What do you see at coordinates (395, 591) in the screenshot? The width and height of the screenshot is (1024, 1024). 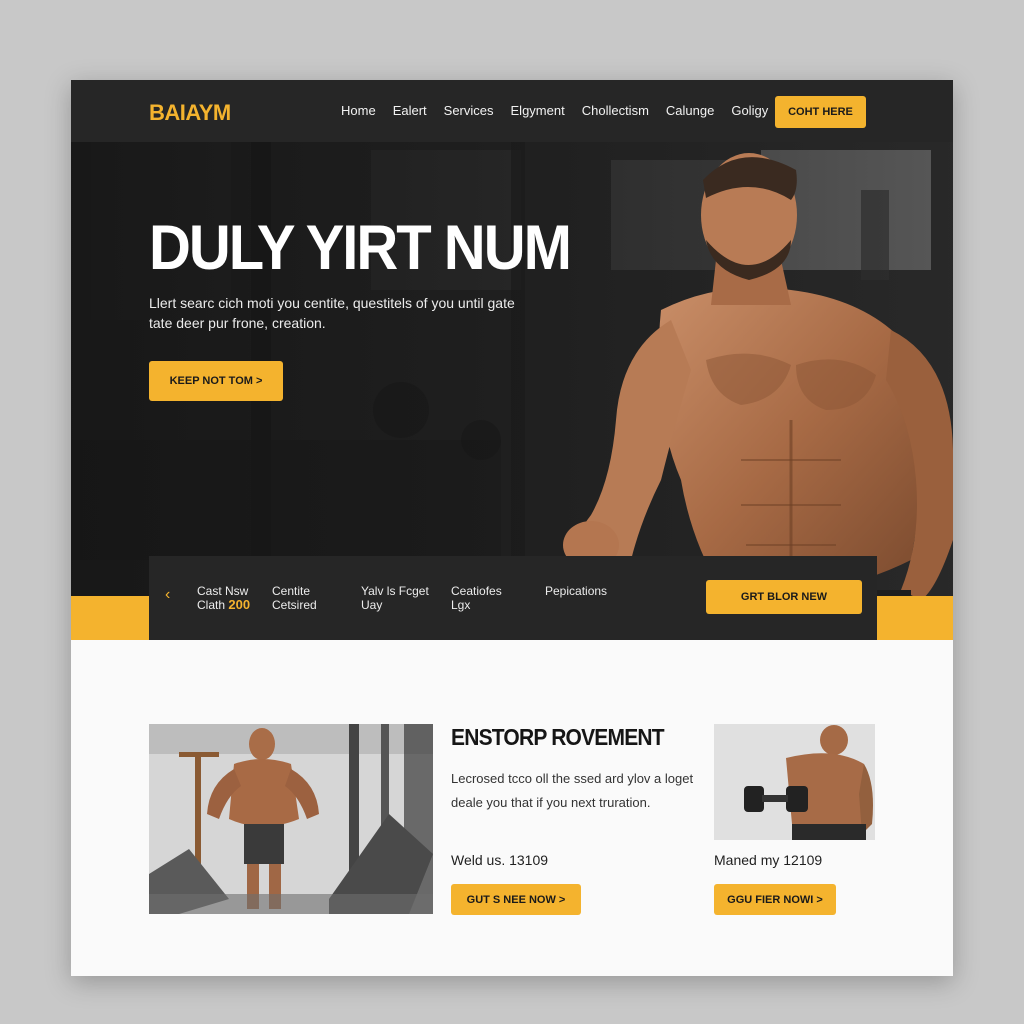 I see `strip-item-line1: Yalv ls Fcget` at bounding box center [395, 591].